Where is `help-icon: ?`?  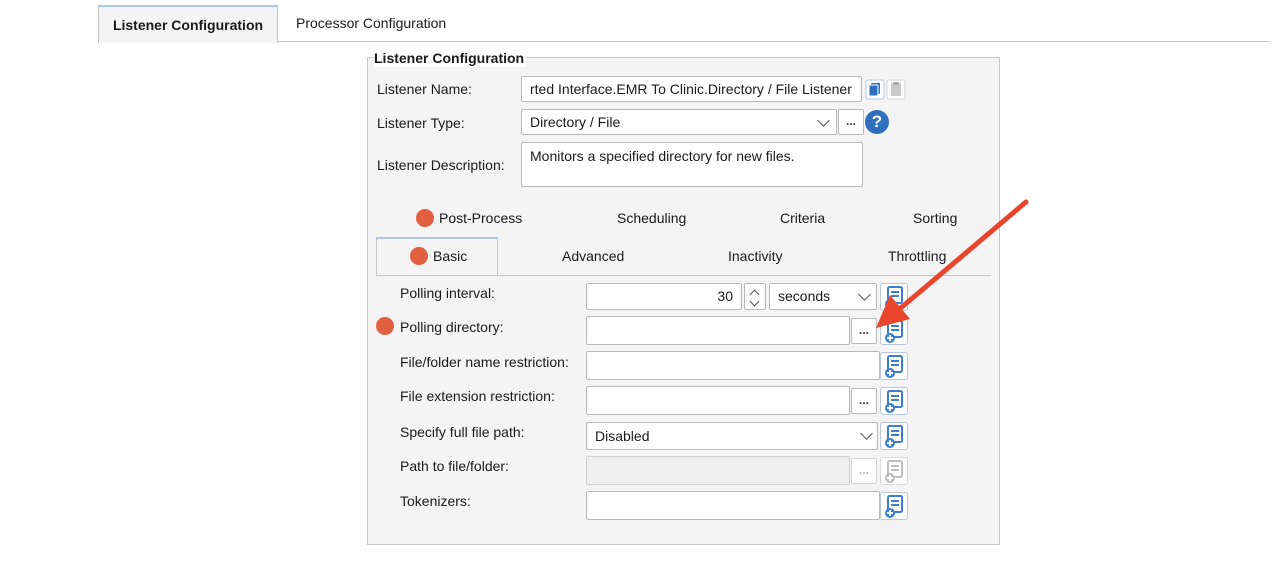
help-icon: ? is located at coordinates (877, 122).